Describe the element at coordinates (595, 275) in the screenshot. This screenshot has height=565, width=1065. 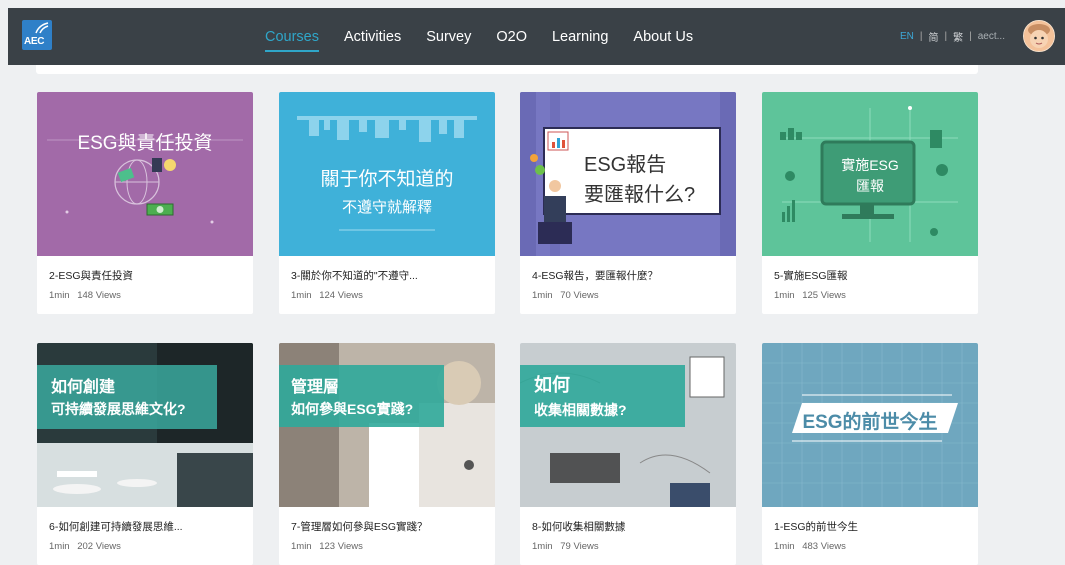
I see `course-title: 4-ESG報告，要匯報什麼？` at that location.